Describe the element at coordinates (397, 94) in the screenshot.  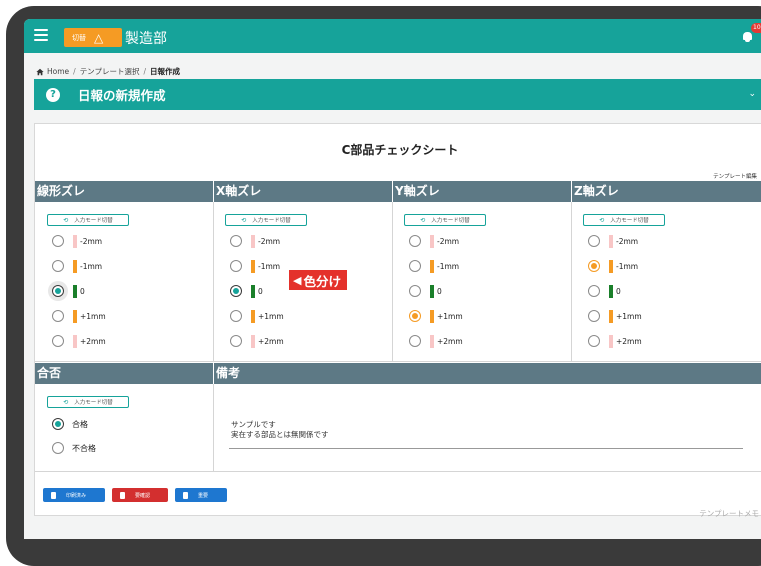
I see `page-title-bar: ? 日報の新規作成 ⌄` at that location.